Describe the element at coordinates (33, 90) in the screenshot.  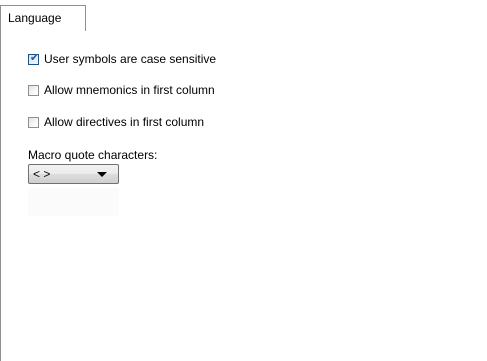
I see `allow-mnemonics-first-column-checkbox` at that location.